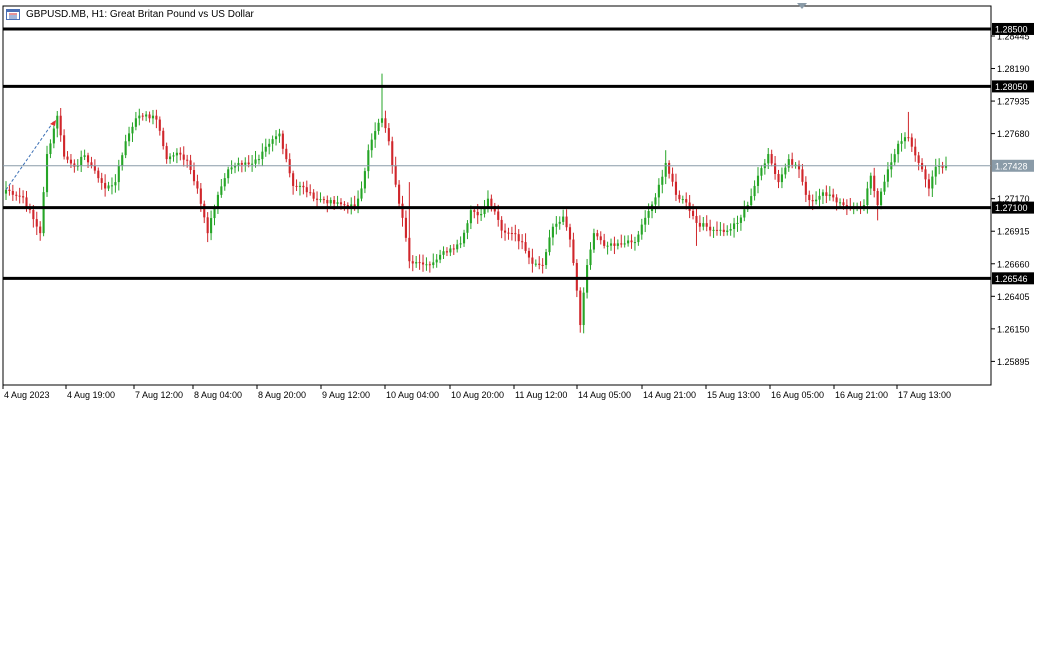  Describe the element at coordinates (604, 395) in the screenshot. I see `x-tick-label: 14 Aug 05:00` at that location.